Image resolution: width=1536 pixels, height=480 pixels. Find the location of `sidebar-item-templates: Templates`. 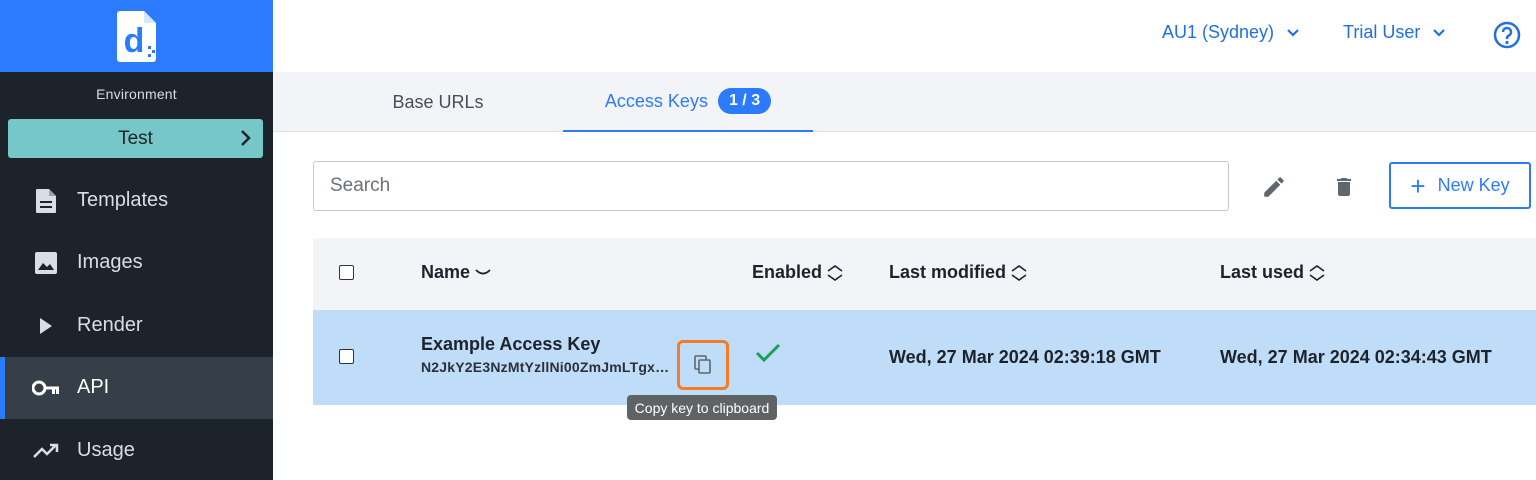

sidebar-item-templates: Templates is located at coordinates (136, 201).